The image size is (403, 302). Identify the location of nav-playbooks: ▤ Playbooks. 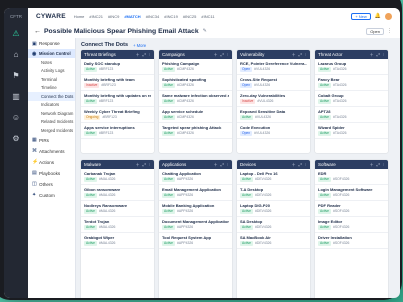
(51, 173).